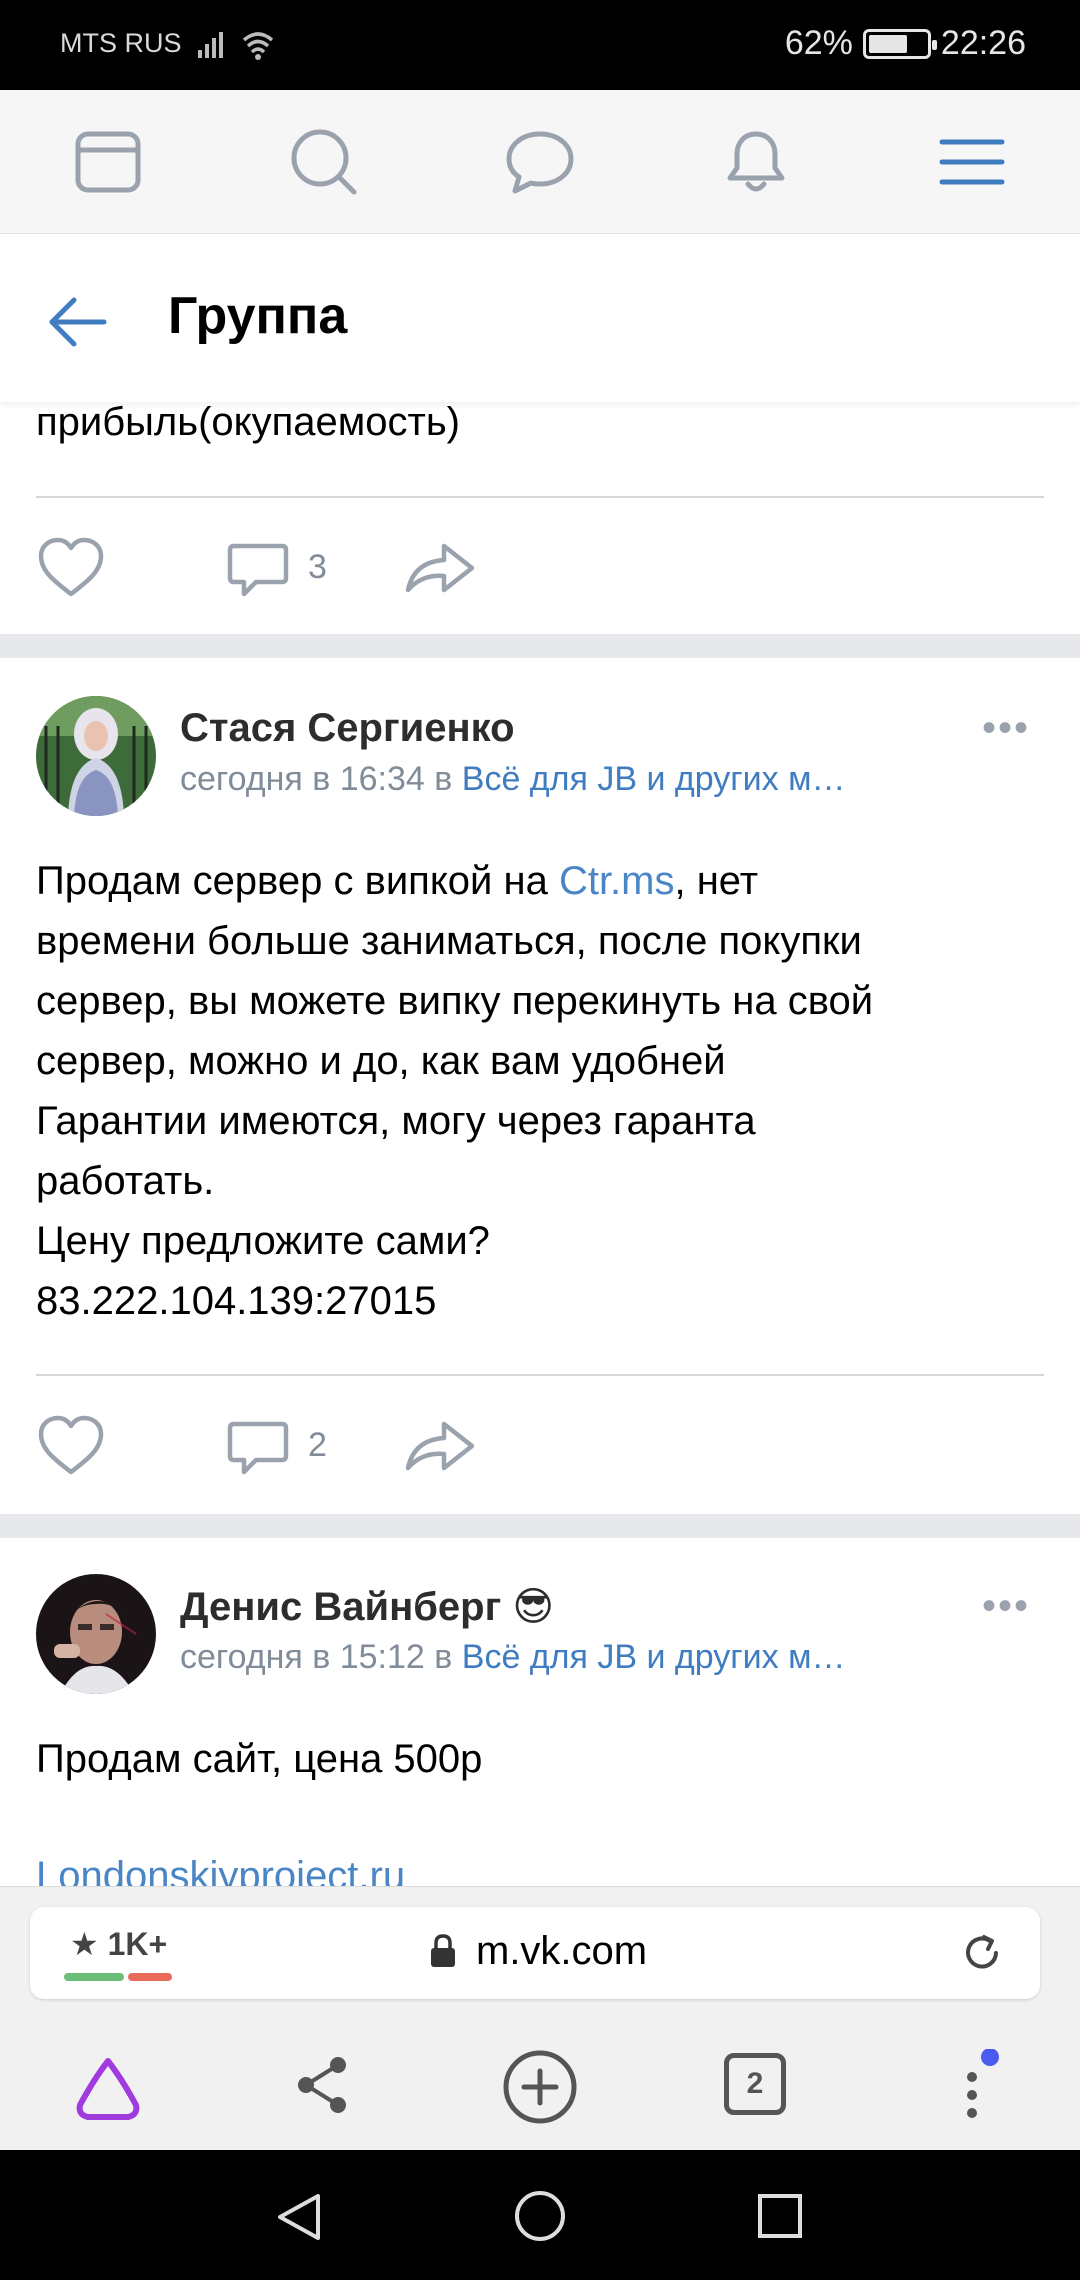 The image size is (1080, 2280). What do you see at coordinates (78, 324) in the screenshot?
I see `back-arrow-icon` at bounding box center [78, 324].